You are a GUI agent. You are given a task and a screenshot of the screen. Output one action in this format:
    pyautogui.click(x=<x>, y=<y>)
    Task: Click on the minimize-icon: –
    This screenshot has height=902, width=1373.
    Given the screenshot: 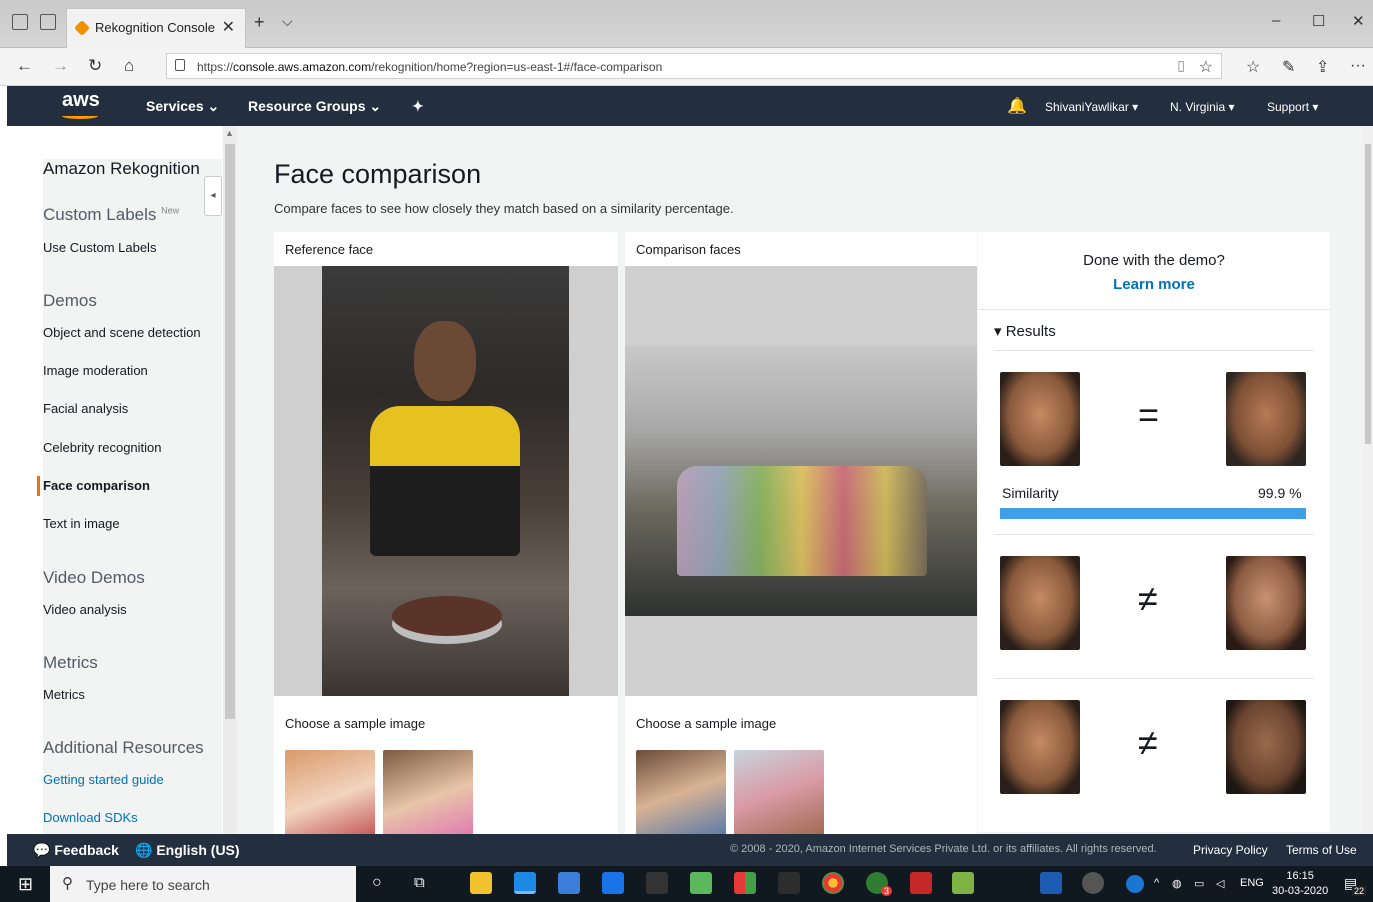 What is the action you would take?
    pyautogui.click(x=1276, y=20)
    